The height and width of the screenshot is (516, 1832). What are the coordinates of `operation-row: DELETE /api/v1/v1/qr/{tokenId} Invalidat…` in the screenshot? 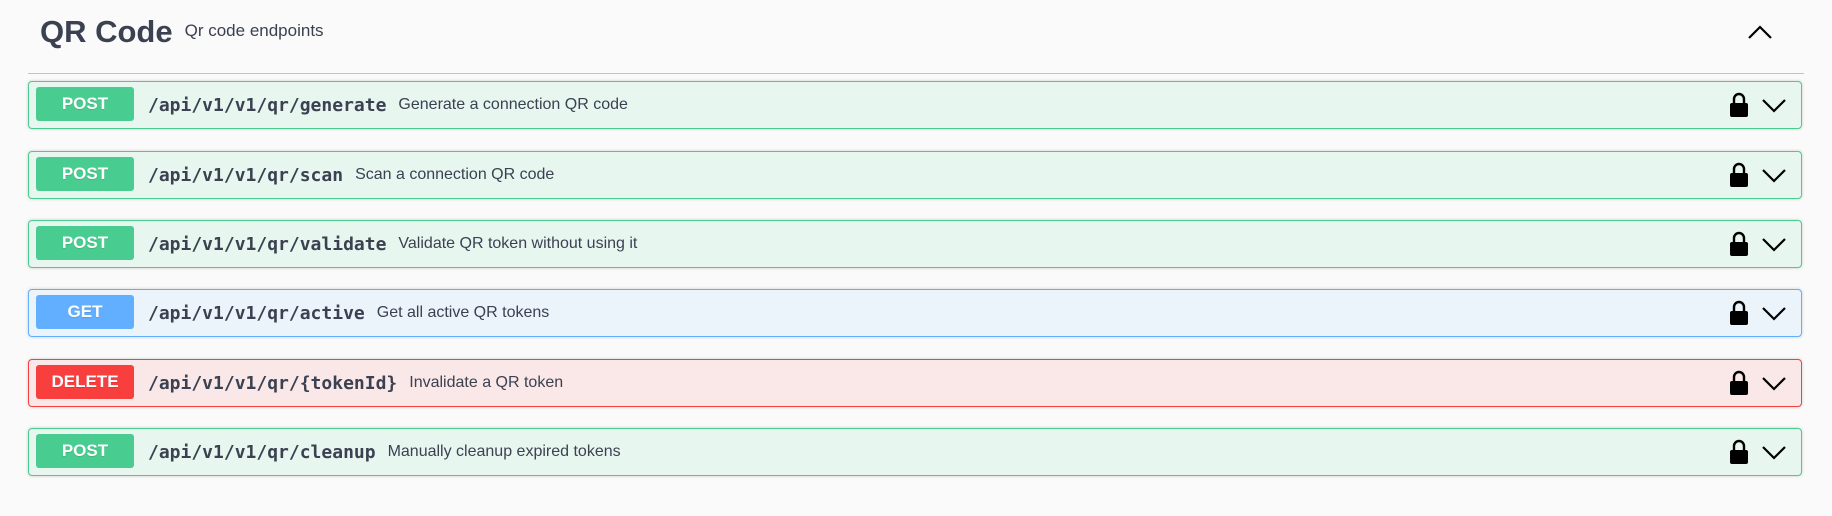 It's located at (915, 383).